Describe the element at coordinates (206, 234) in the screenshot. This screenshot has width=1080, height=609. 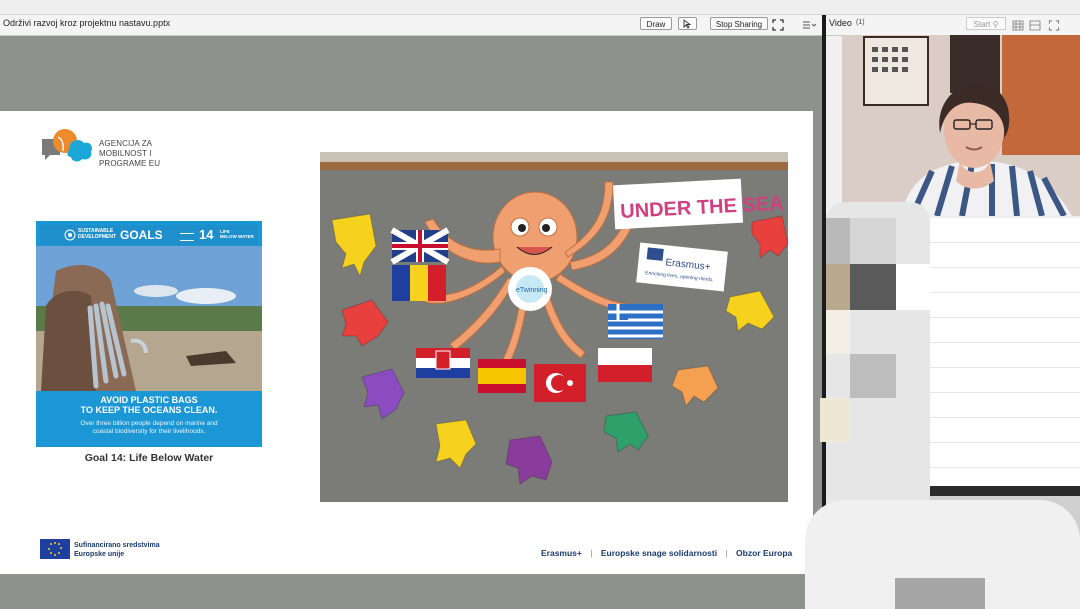
I see `sdg-number: 14` at that location.